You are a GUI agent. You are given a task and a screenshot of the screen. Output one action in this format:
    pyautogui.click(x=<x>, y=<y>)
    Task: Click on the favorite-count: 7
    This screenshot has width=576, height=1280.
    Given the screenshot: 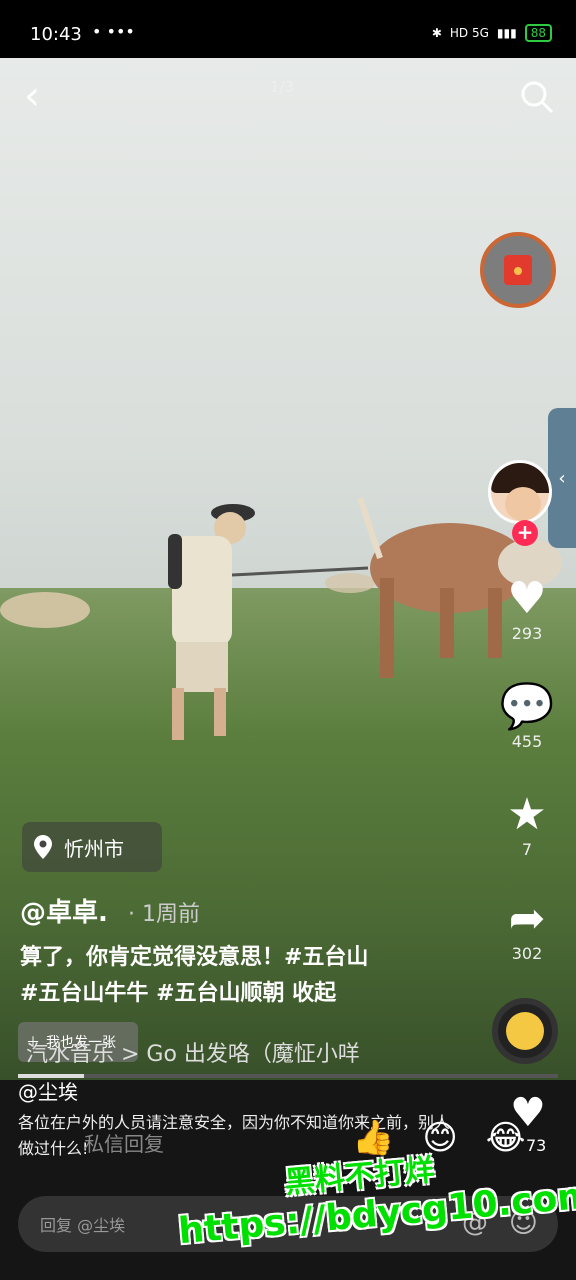 What is the action you would take?
    pyautogui.click(x=527, y=849)
    